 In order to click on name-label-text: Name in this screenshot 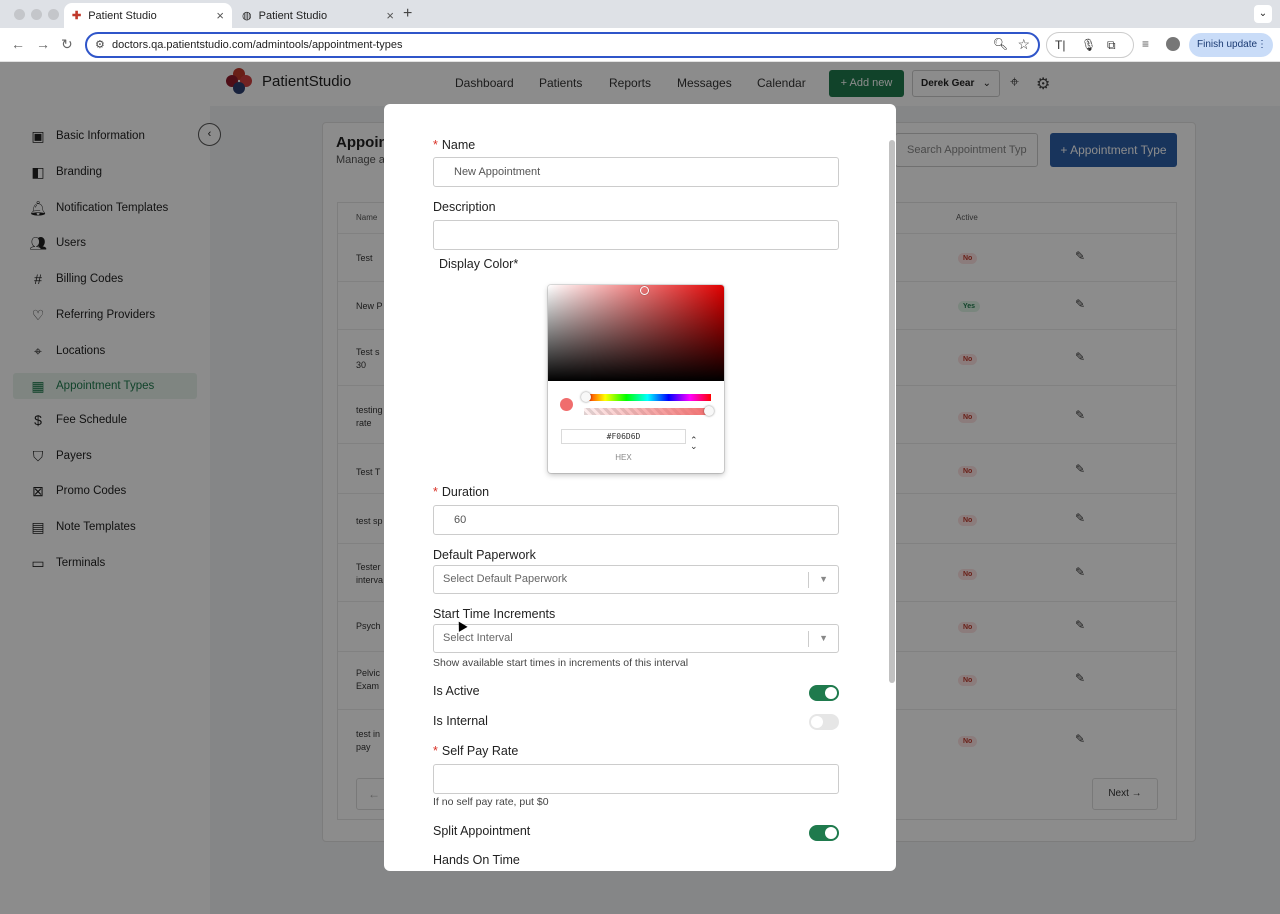, I will do `click(458, 145)`.